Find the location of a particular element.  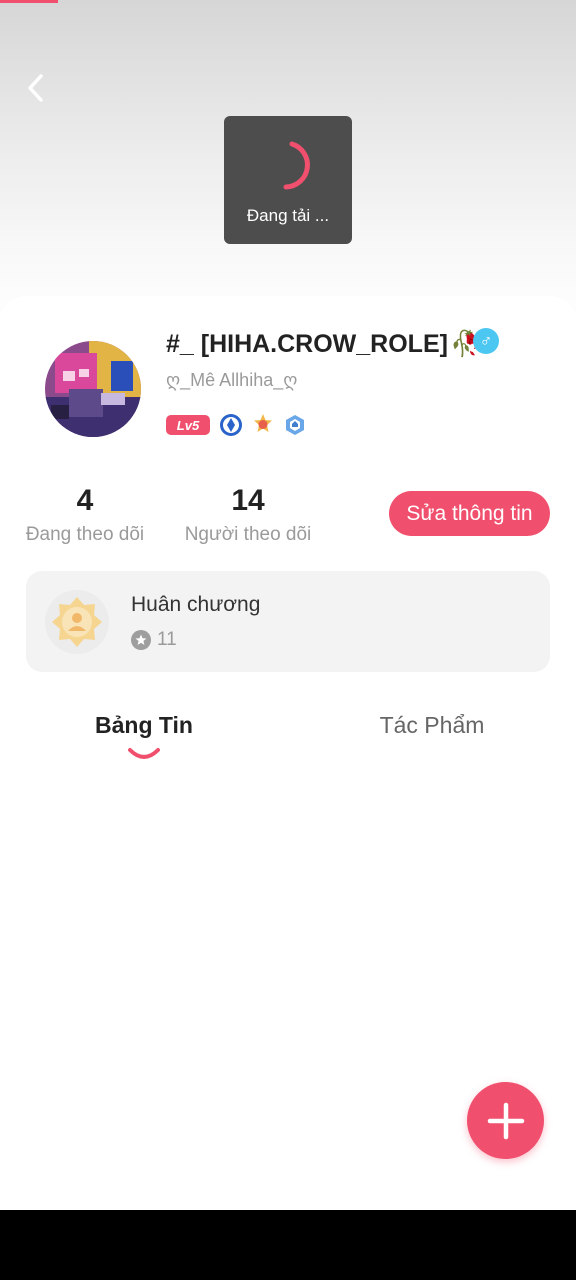

followers-stat: 14 Người theo dõi is located at coordinates (248, 514).